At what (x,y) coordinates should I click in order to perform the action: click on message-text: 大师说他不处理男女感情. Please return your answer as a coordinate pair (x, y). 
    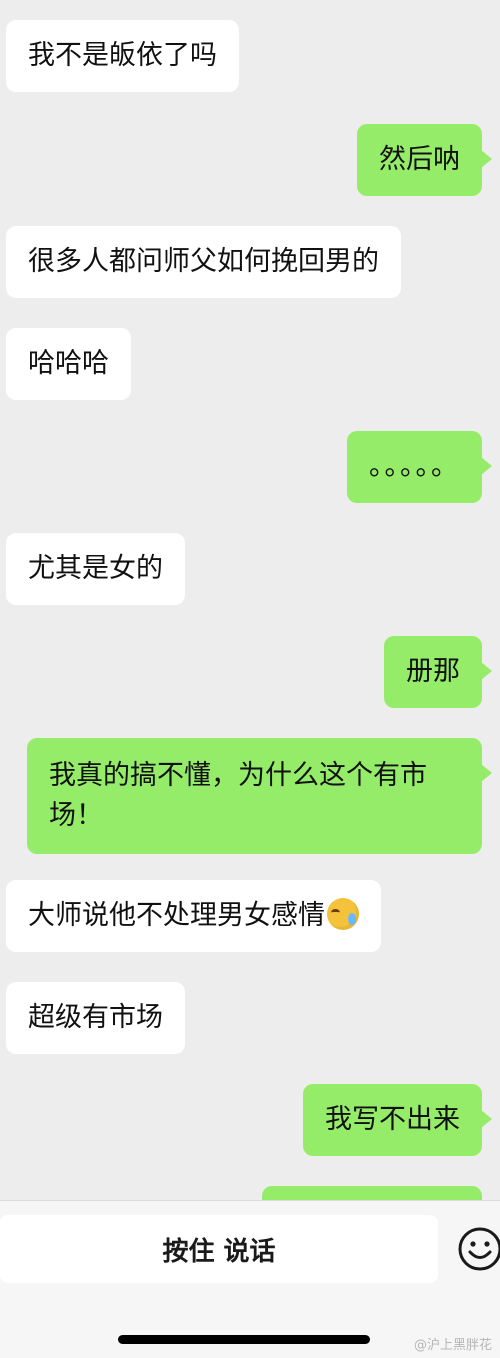
    Looking at the image, I should click on (176, 915).